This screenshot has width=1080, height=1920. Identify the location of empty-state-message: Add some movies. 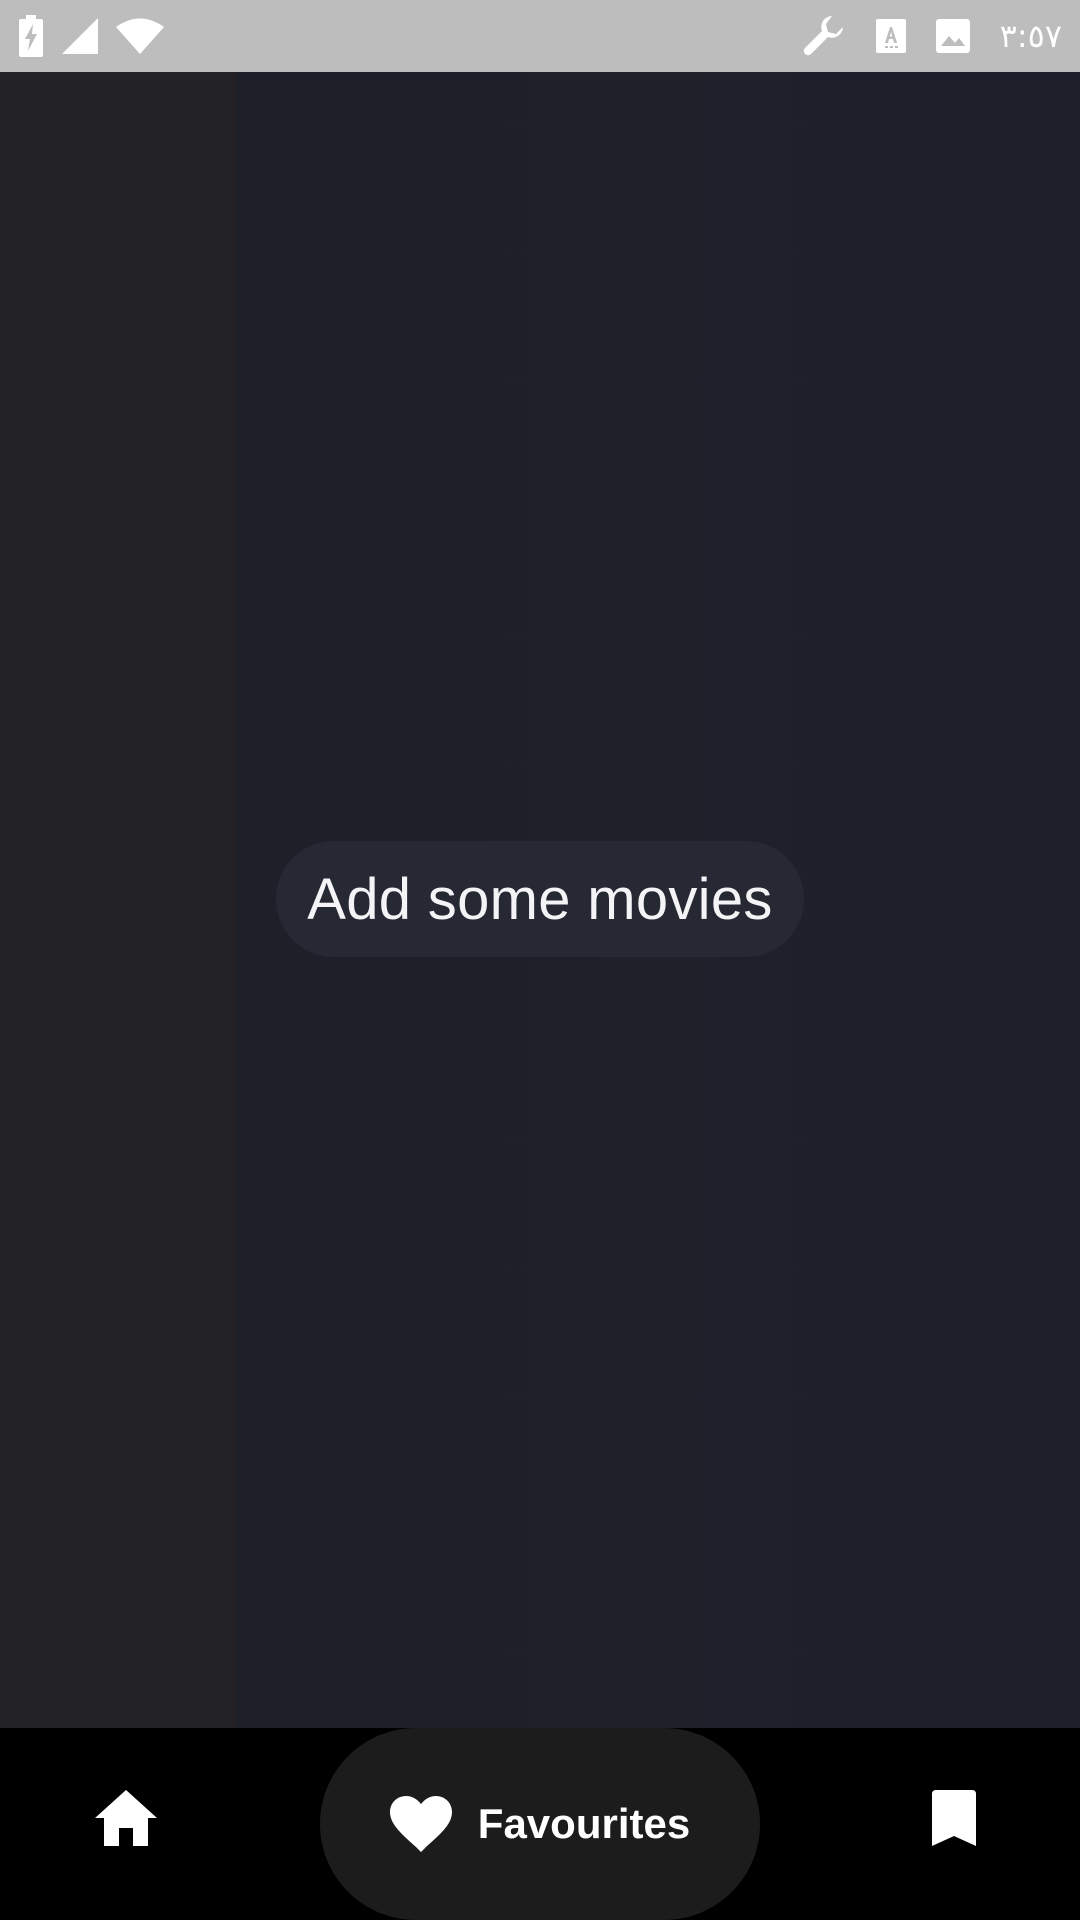
(540, 899).